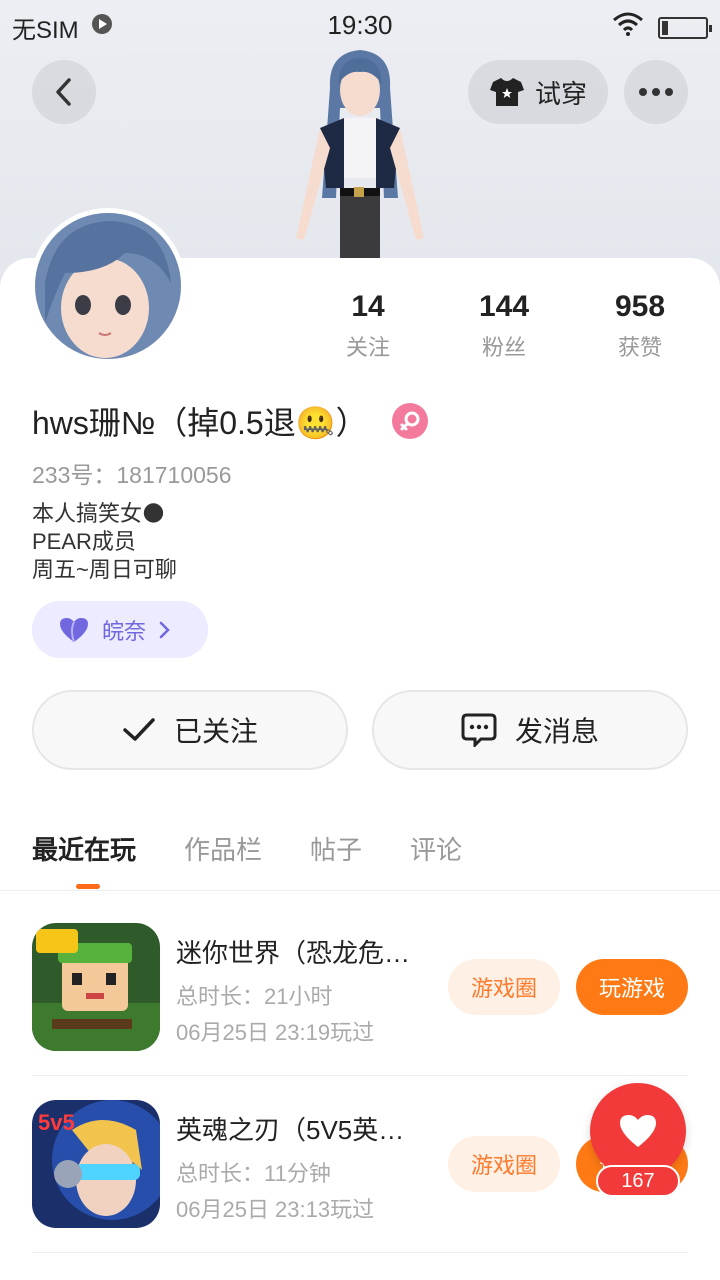 The width and height of the screenshot is (720, 1280). Describe the element at coordinates (360, 890) in the screenshot. I see `tab-divider` at that location.